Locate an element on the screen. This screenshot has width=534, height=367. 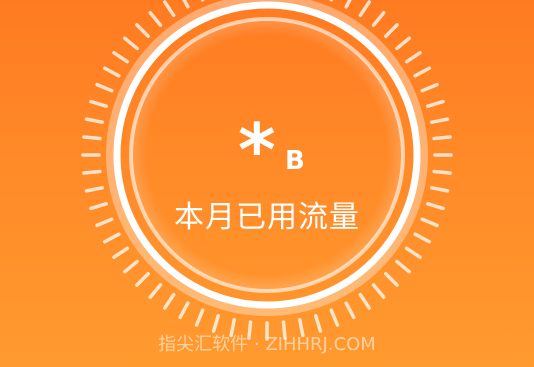
watermark: 指尖汇软件 · ZIHHRJ.COM is located at coordinates (267, 344).